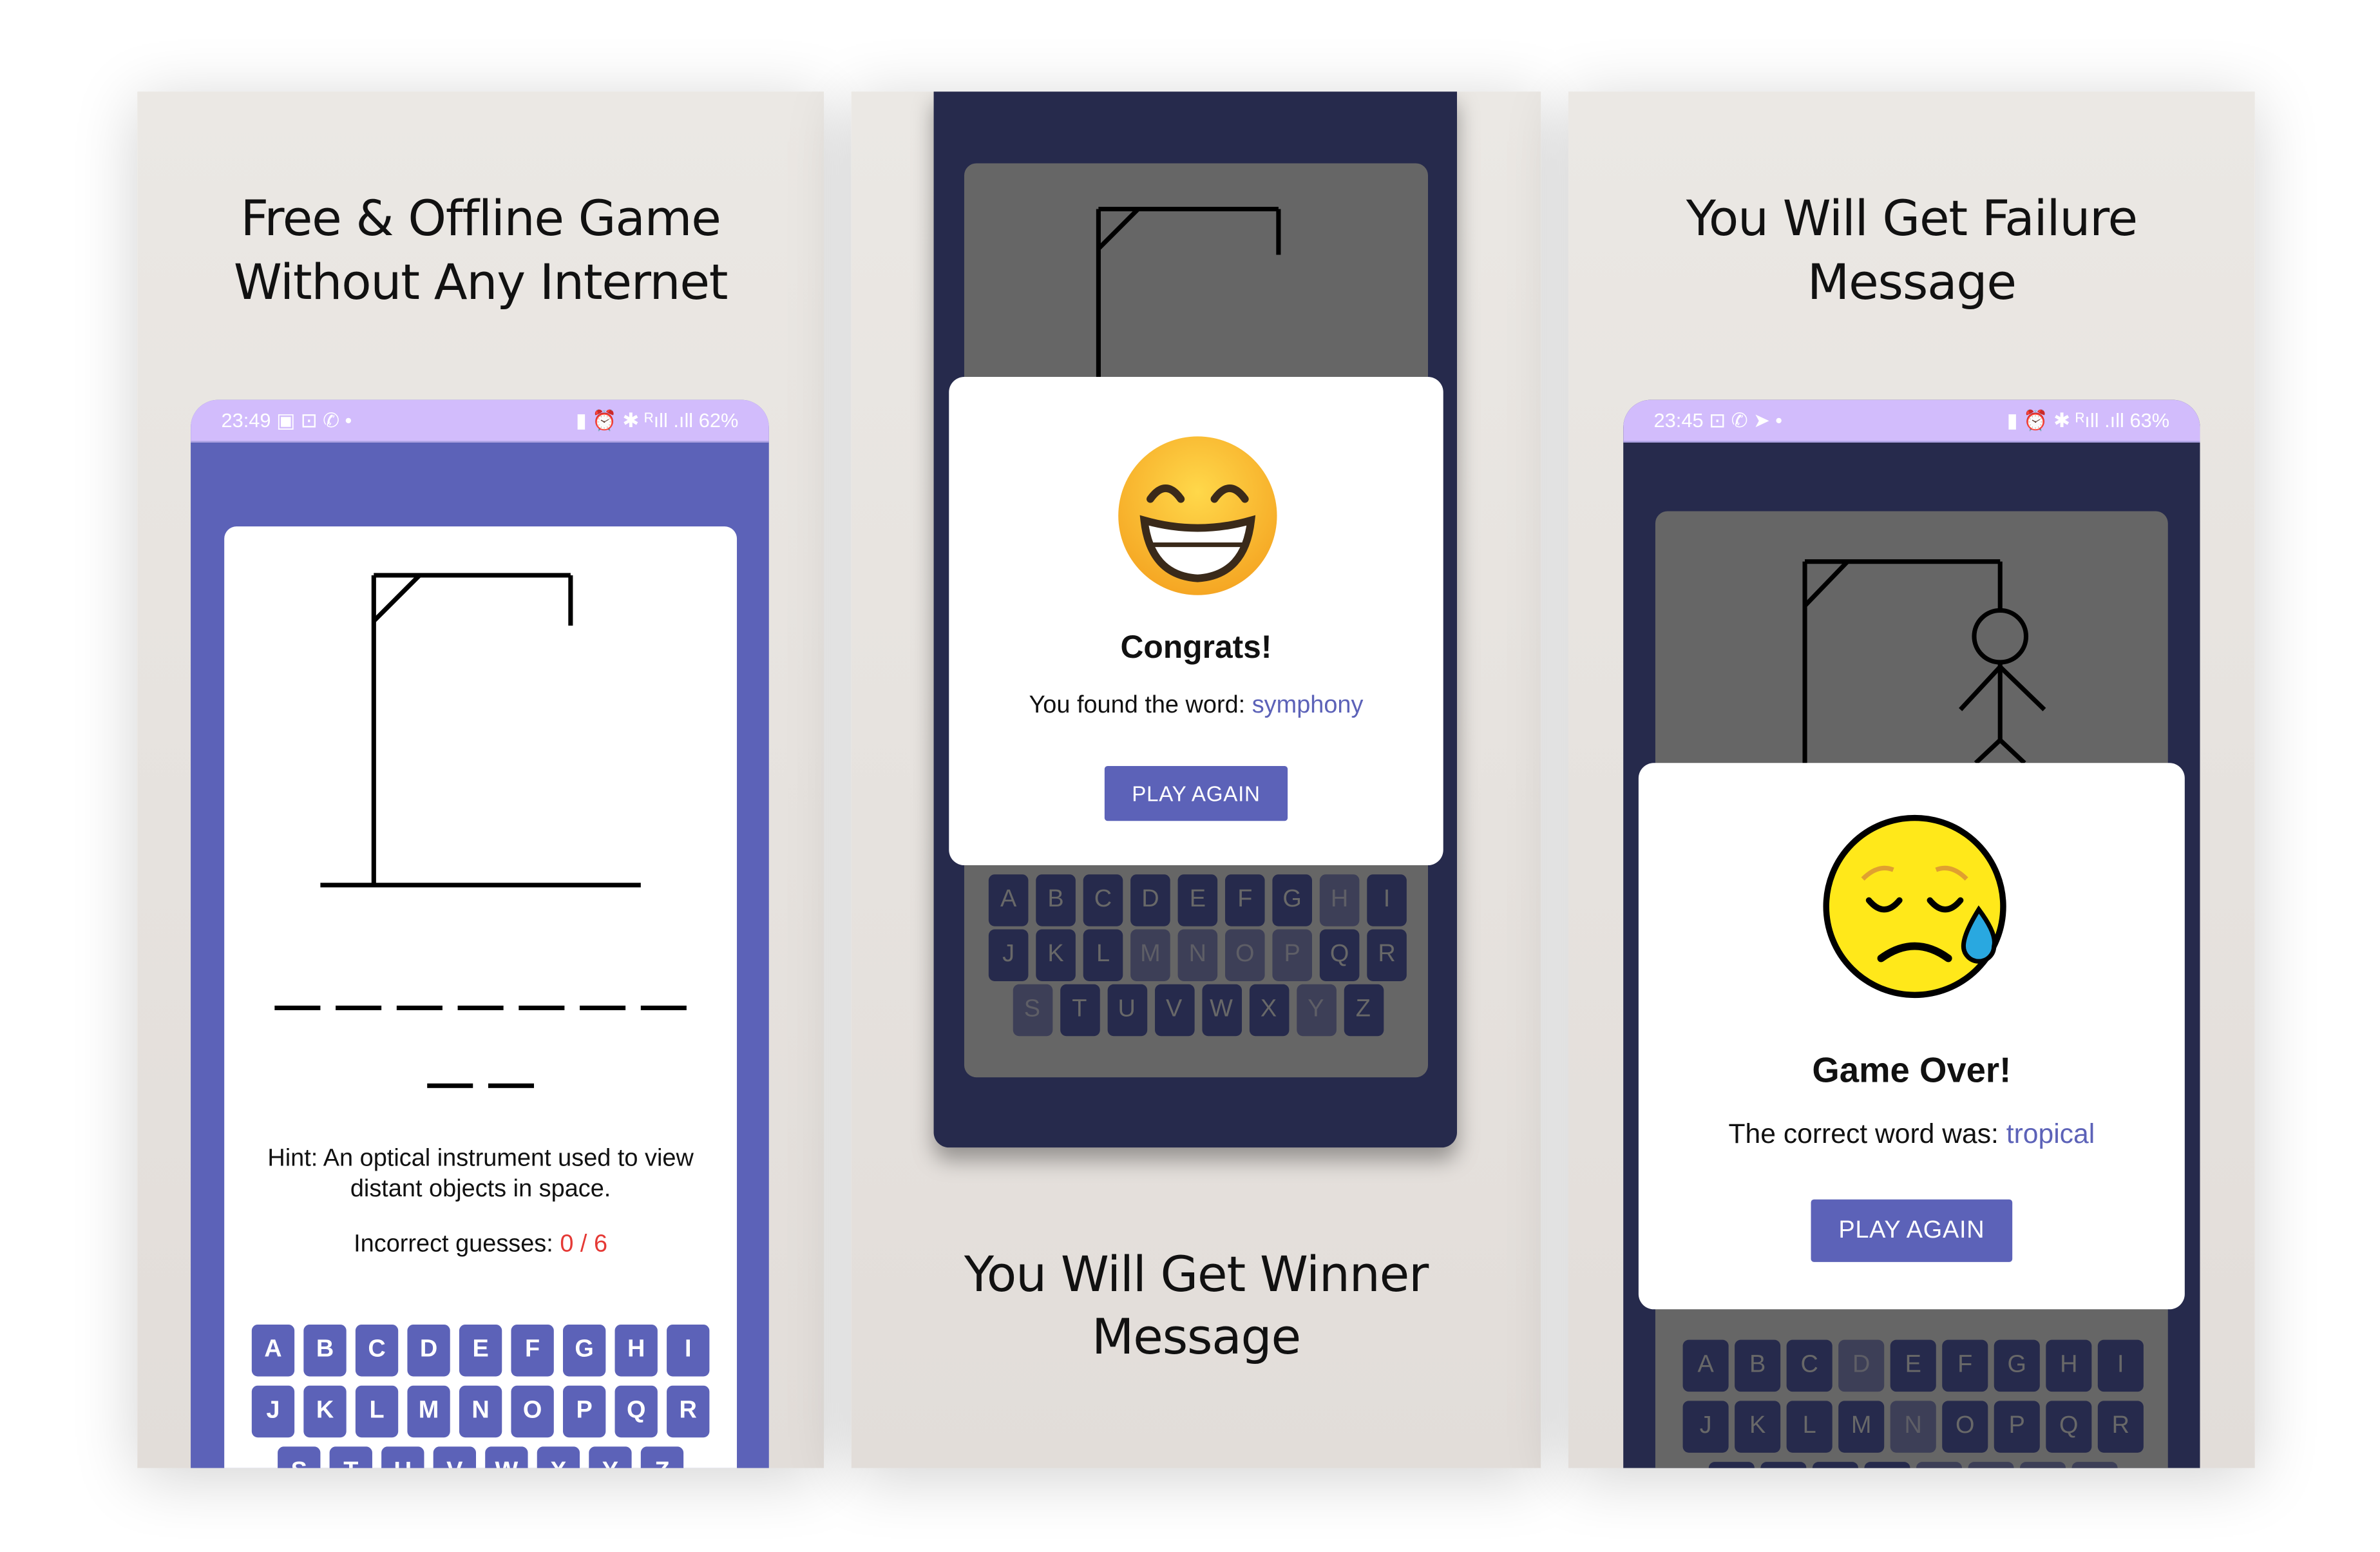 The height and width of the screenshot is (1552, 2380). I want to click on panel-title-line1: You Will Get Winner, so click(1196, 1274).